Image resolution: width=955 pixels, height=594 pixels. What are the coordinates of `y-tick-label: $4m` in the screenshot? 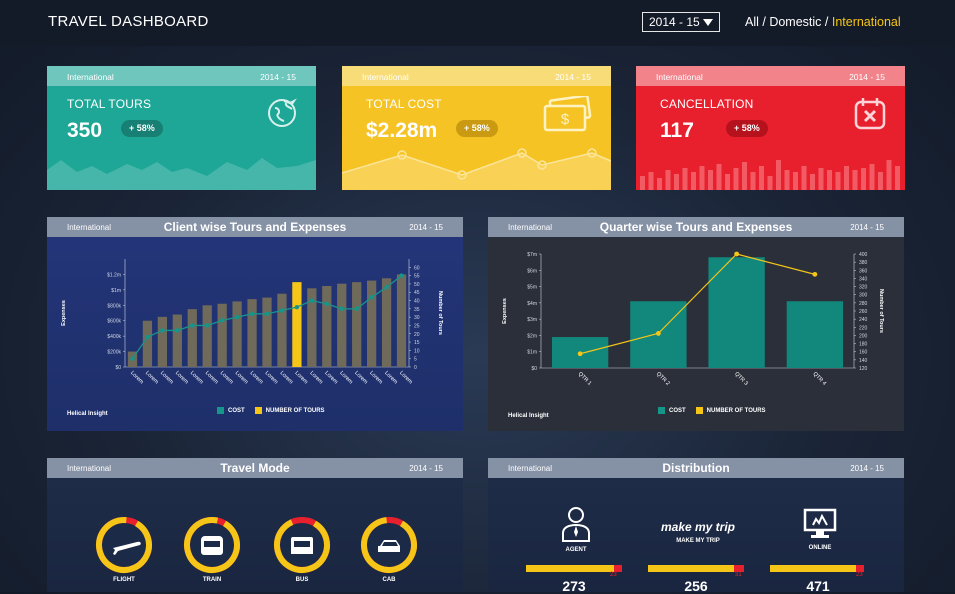 It's located at (532, 304).